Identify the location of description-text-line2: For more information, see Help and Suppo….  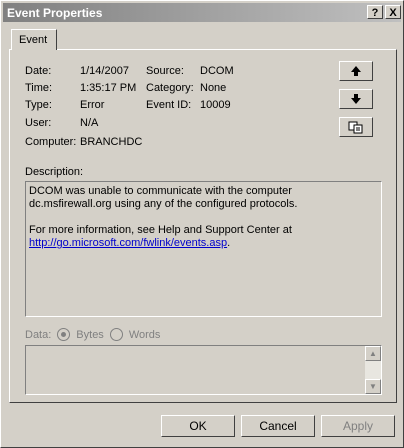
(160, 230).